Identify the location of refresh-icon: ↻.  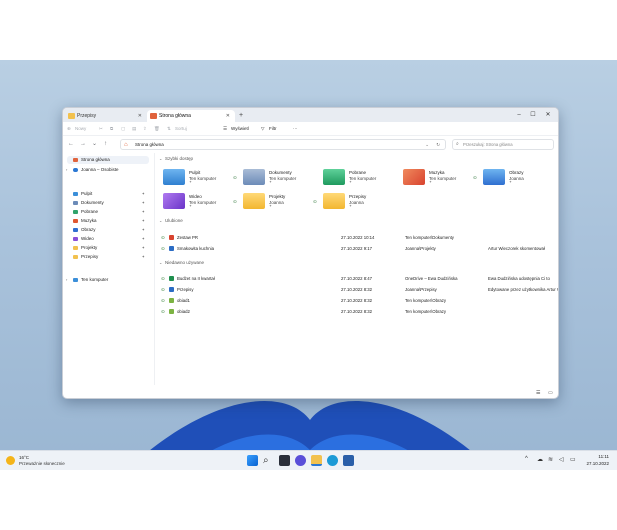
(438, 144).